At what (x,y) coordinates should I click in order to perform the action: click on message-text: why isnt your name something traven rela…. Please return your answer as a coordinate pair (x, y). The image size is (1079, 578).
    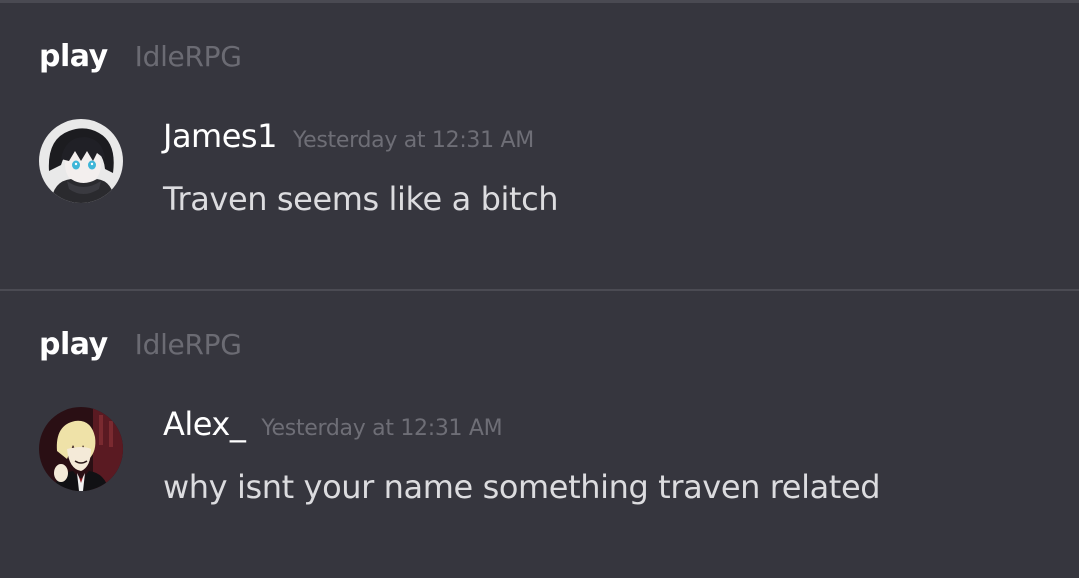
    Looking at the image, I should click on (522, 487).